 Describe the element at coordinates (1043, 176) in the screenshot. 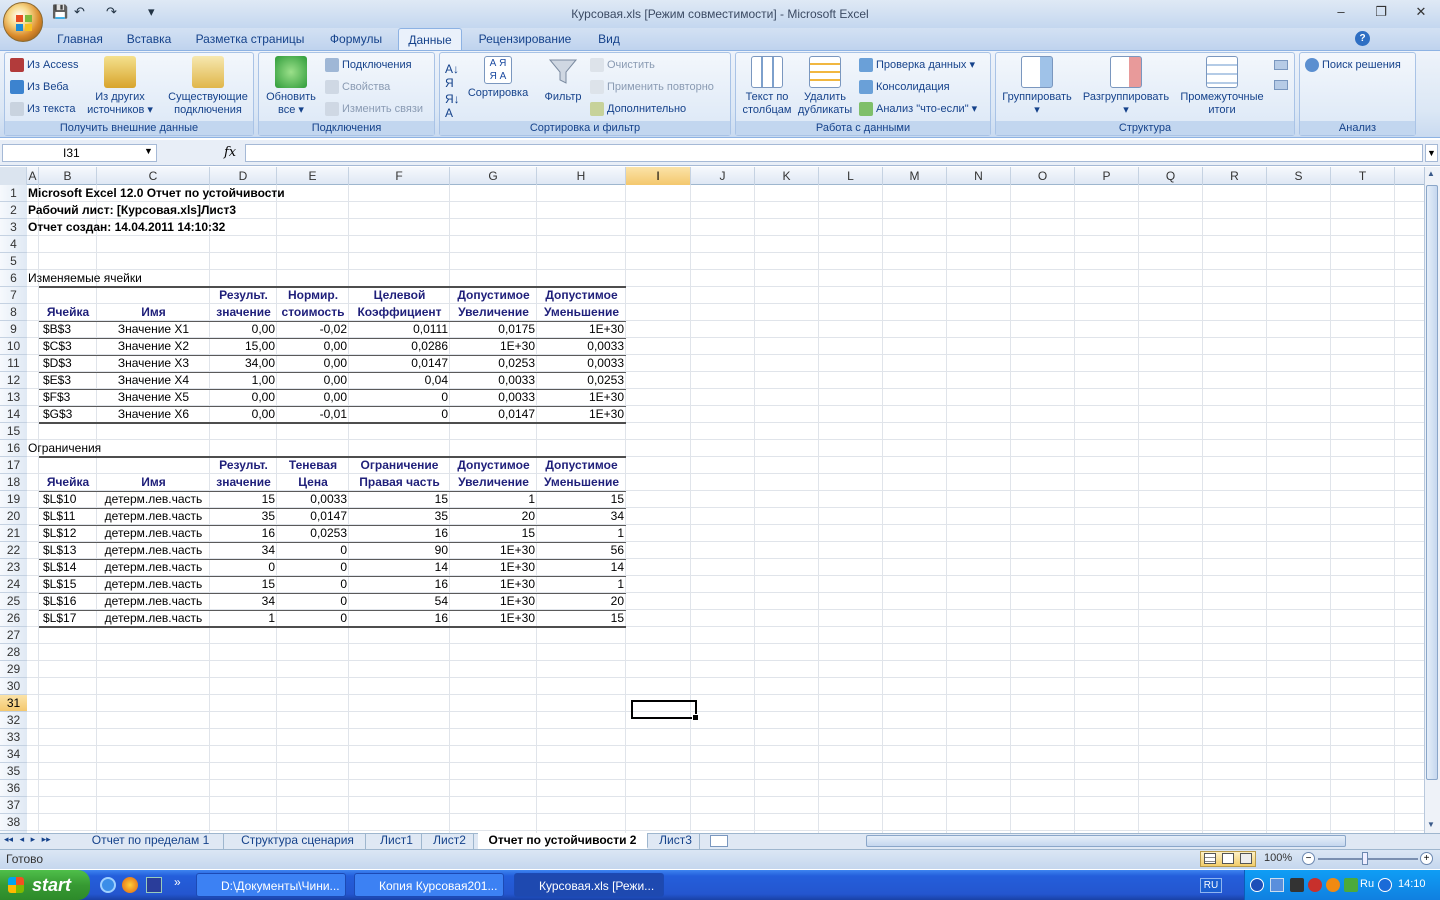

I see `column-header: O` at that location.